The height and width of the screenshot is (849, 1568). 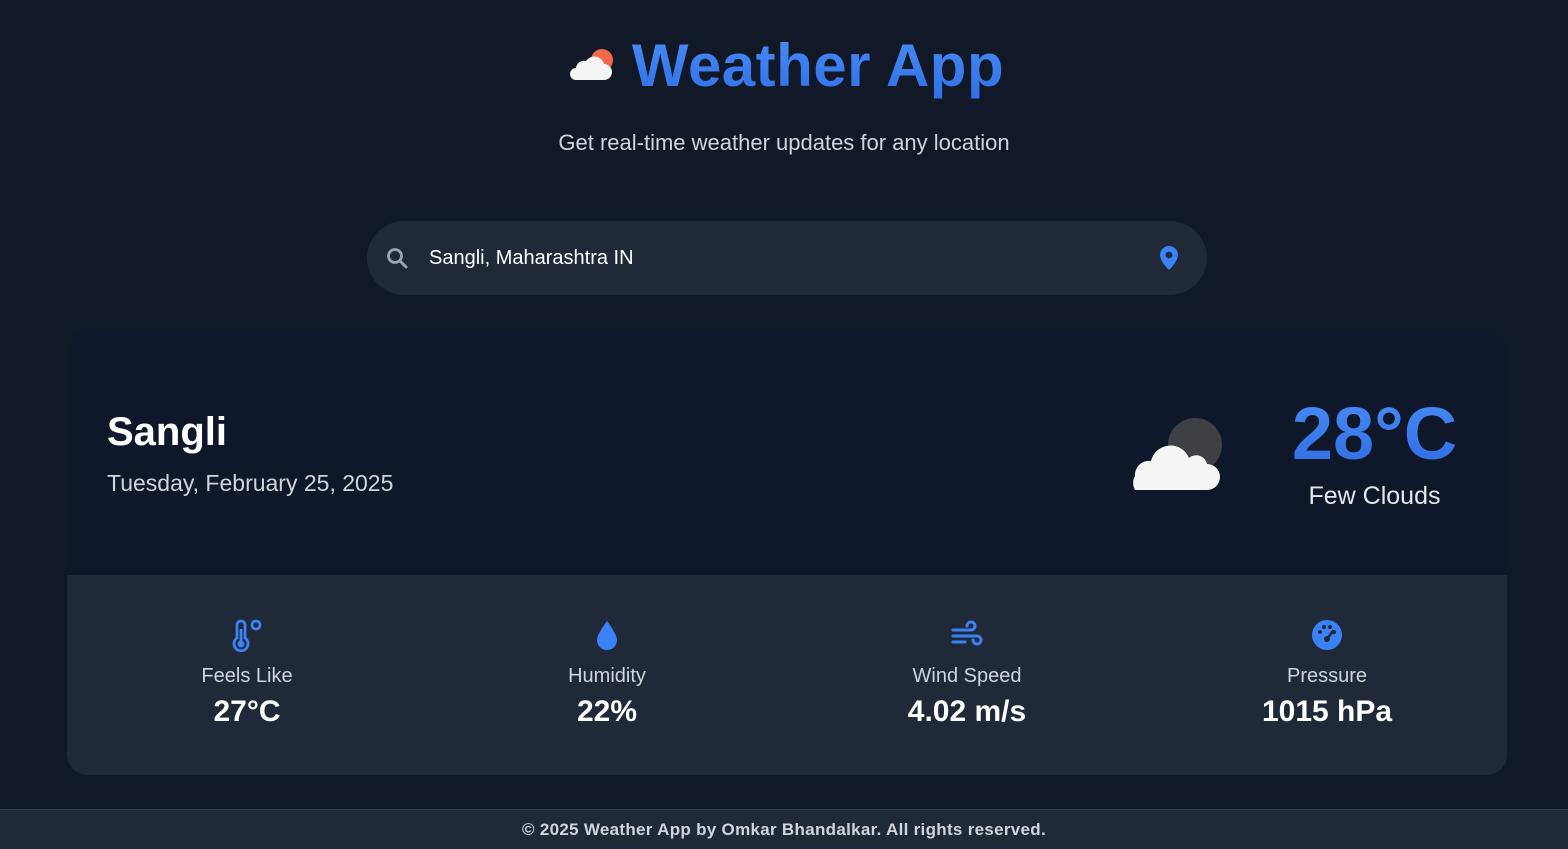 I want to click on search-bar, so click(x=787, y=258).